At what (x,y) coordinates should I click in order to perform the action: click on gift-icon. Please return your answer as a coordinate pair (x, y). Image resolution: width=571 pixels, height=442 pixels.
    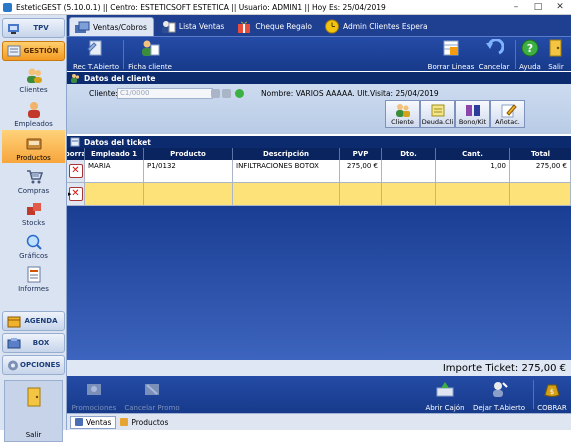
    Looking at the image, I should click on (244, 27).